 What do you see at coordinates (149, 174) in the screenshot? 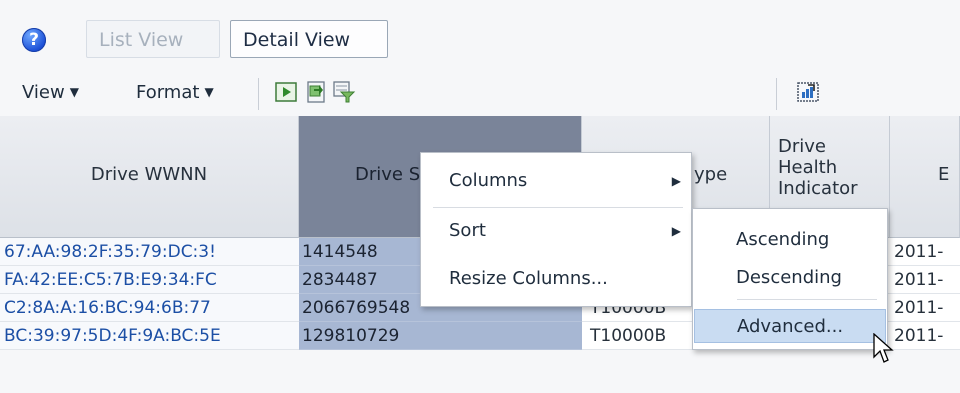
I see `column-header-label: Drive WWNN` at bounding box center [149, 174].